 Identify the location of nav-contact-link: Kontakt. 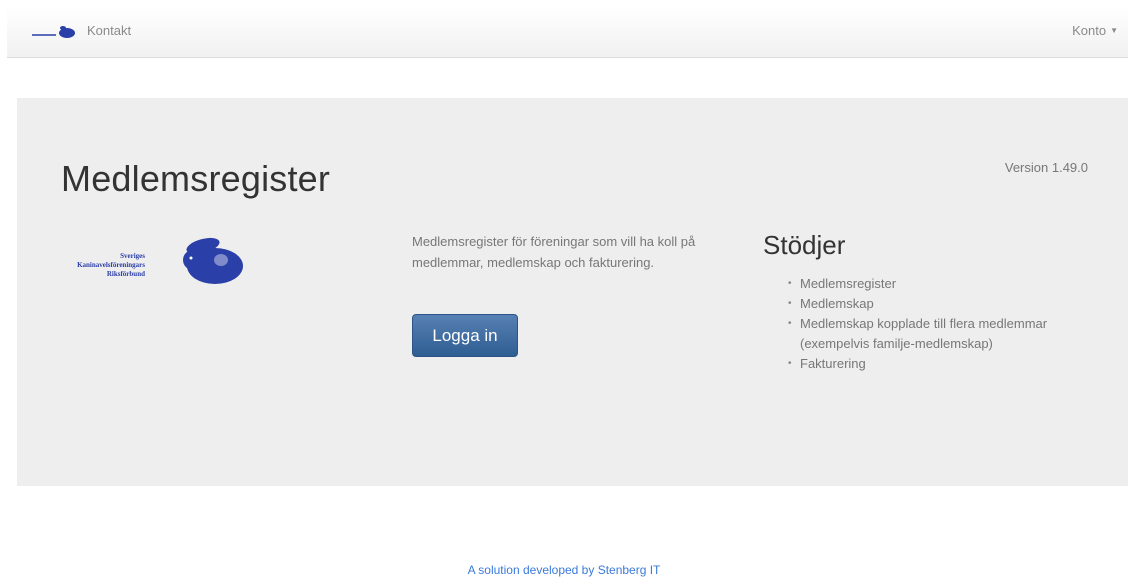
(109, 30).